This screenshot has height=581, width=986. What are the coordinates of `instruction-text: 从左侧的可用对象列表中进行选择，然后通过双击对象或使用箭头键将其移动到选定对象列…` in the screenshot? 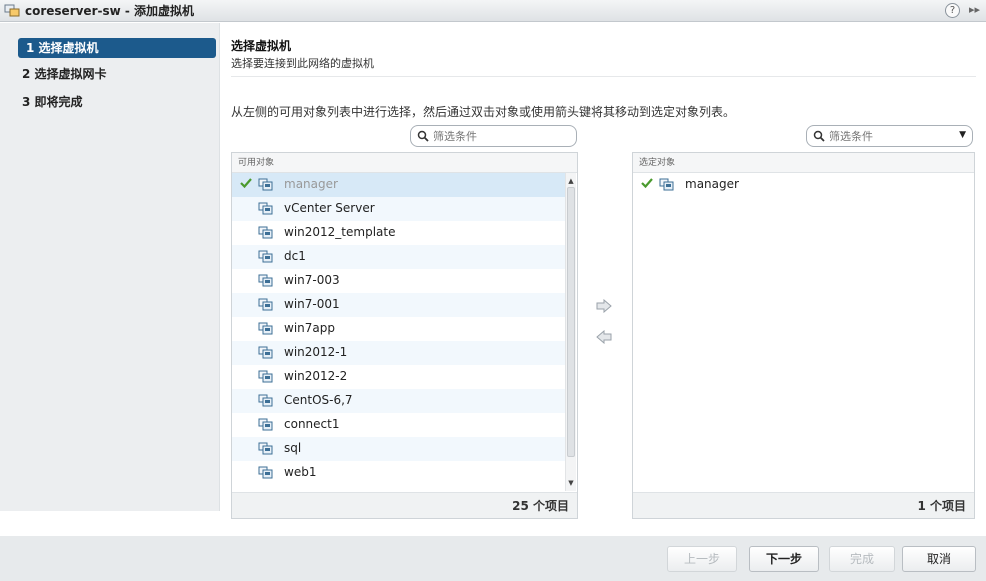 It's located at (483, 112).